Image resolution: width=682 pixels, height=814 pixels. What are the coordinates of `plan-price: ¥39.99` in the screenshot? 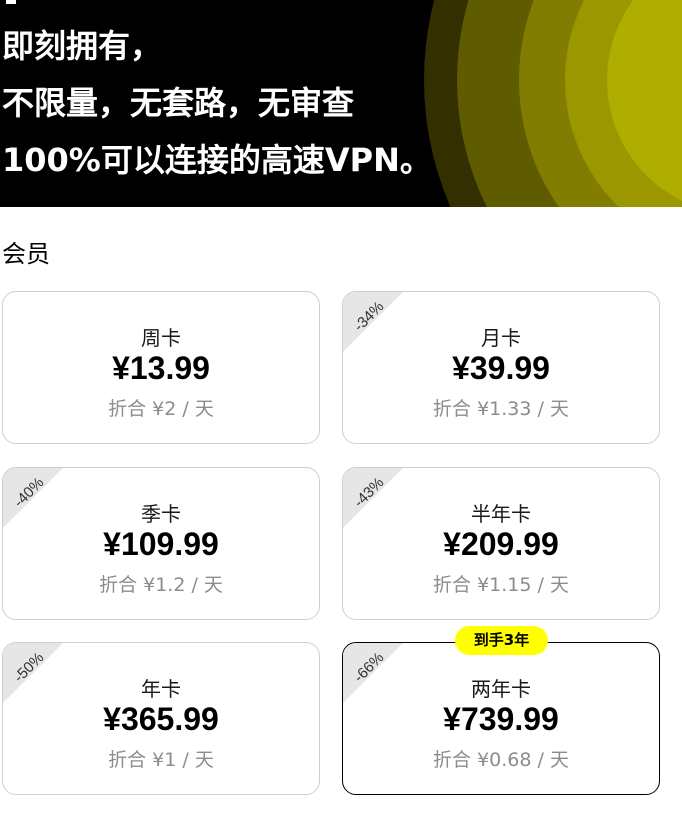 It's located at (501, 368).